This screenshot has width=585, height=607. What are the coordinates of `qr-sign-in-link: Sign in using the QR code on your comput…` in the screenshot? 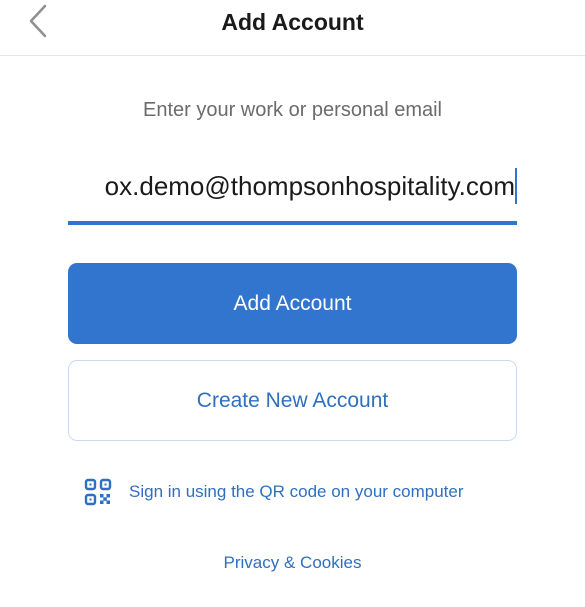 It's located at (274, 492).